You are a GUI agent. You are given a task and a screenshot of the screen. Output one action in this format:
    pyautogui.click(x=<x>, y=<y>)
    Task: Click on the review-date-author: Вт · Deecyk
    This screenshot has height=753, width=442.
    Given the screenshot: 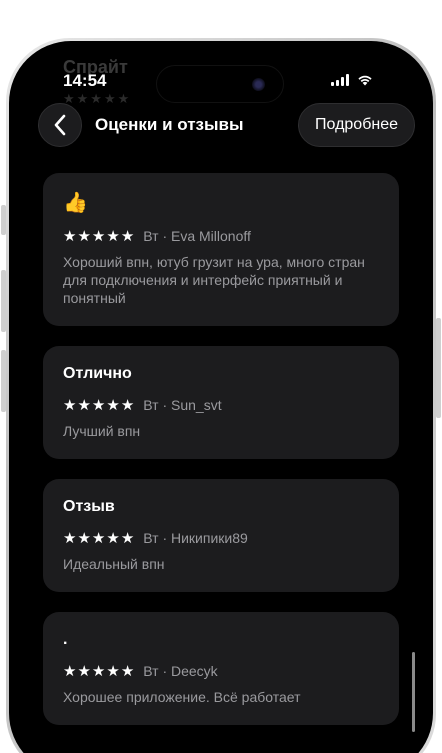 What is the action you would take?
    pyautogui.click(x=180, y=671)
    